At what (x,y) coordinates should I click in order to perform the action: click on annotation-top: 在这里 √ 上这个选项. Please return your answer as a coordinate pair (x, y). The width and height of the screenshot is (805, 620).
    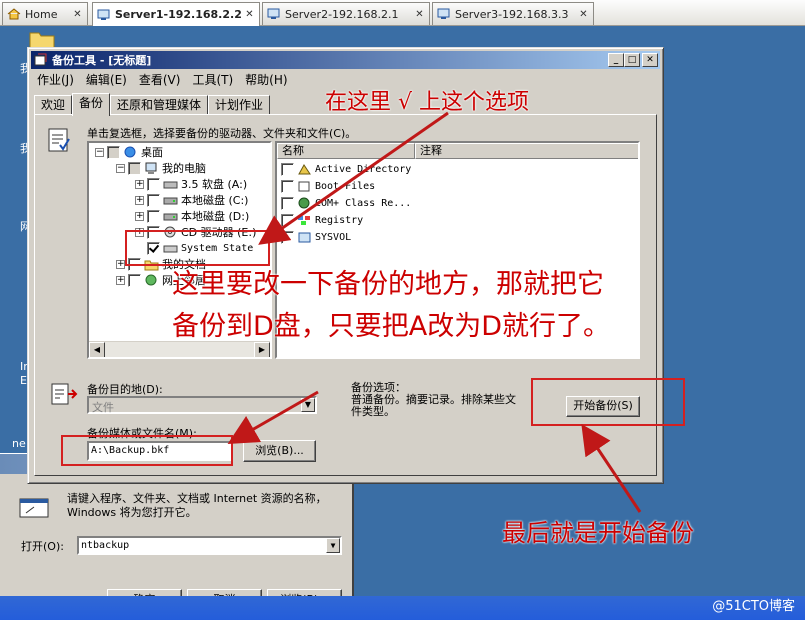
    Looking at the image, I should click on (427, 102).